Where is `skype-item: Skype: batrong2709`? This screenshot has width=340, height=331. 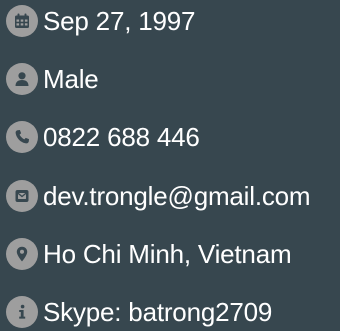
skype-item: Skype: batrong2709 is located at coordinates (139, 312).